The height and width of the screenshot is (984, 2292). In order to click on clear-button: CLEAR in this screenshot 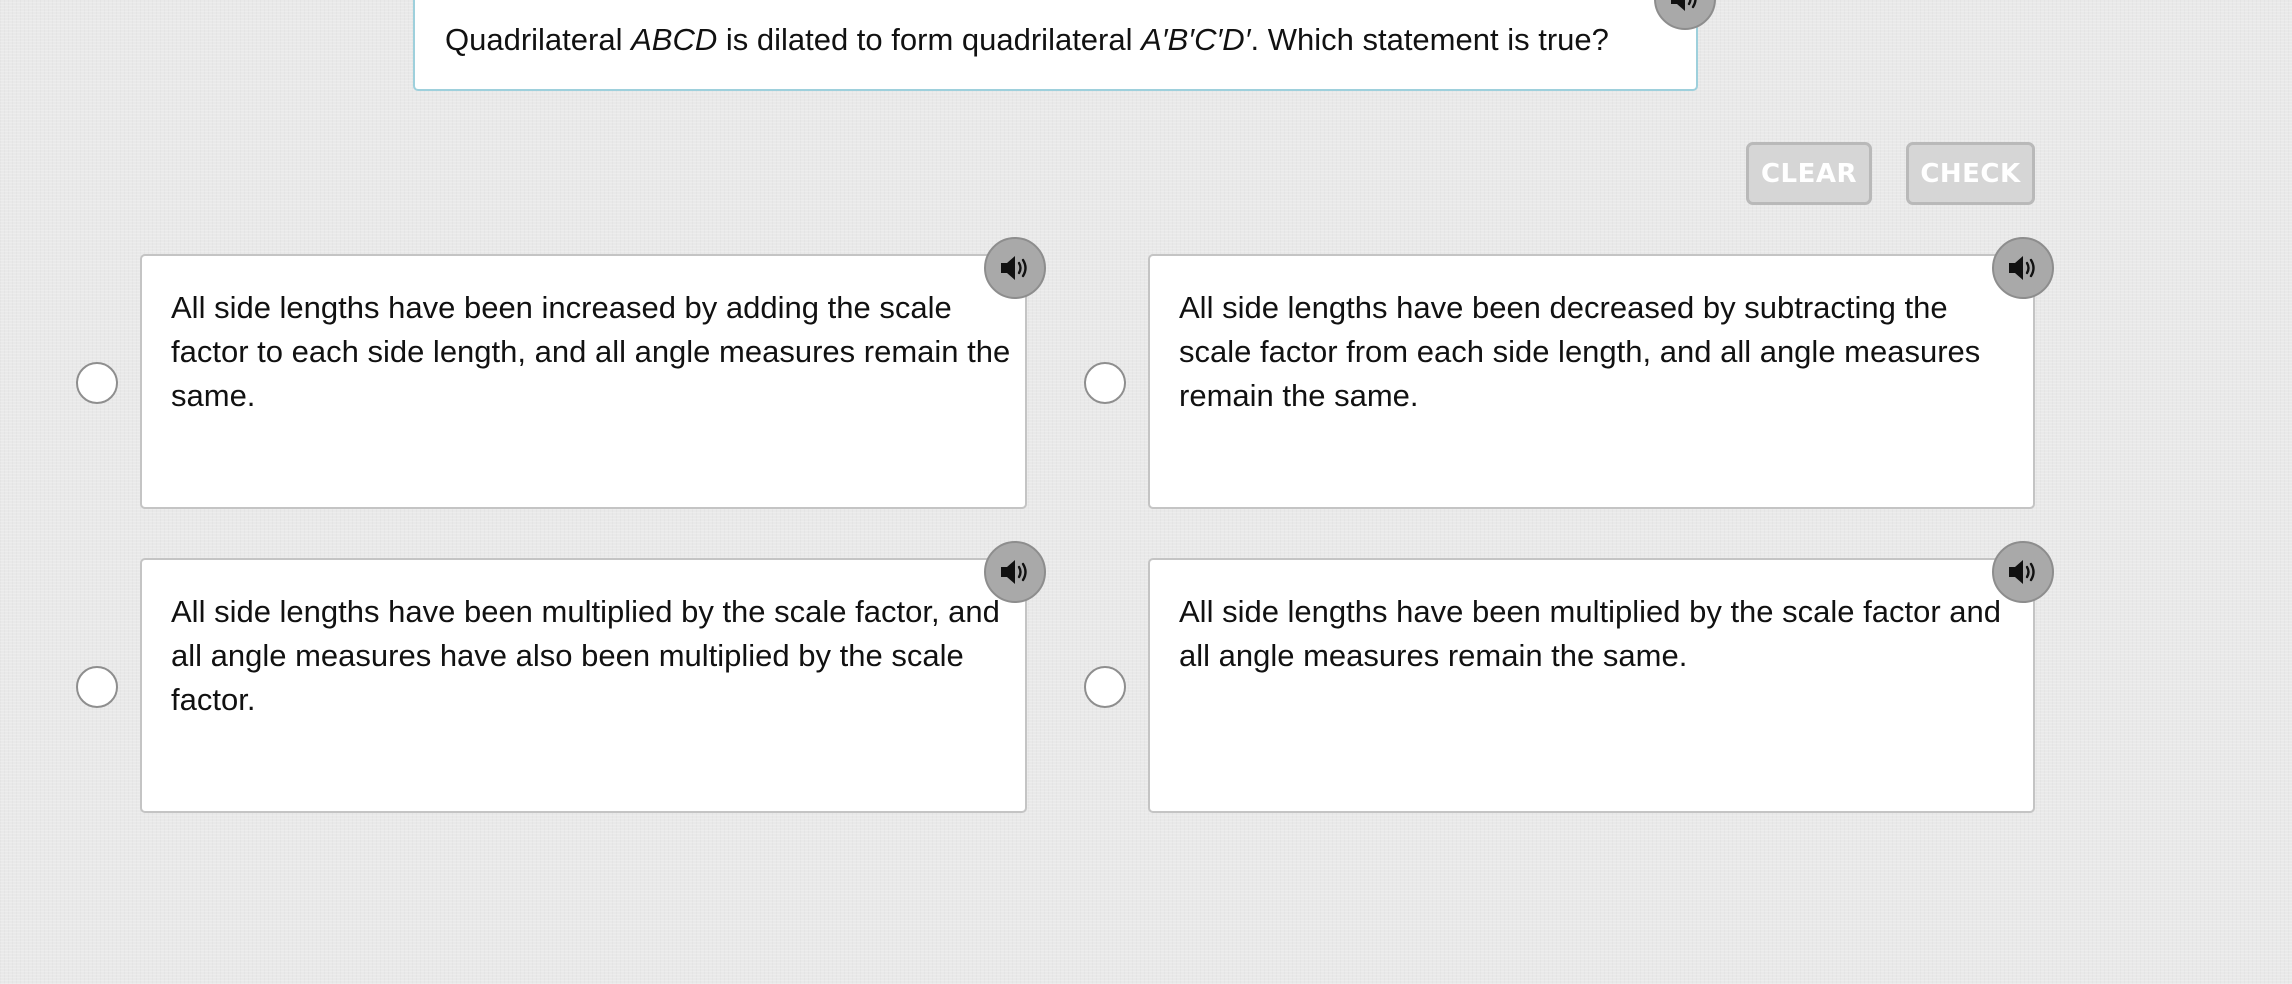, I will do `click(1809, 173)`.